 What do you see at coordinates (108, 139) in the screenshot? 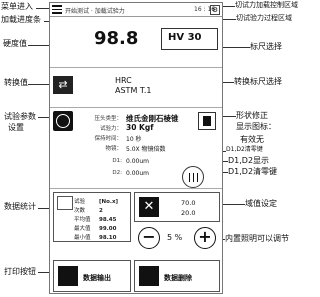
I see `dwell-label: 保持时间：` at bounding box center [108, 139].